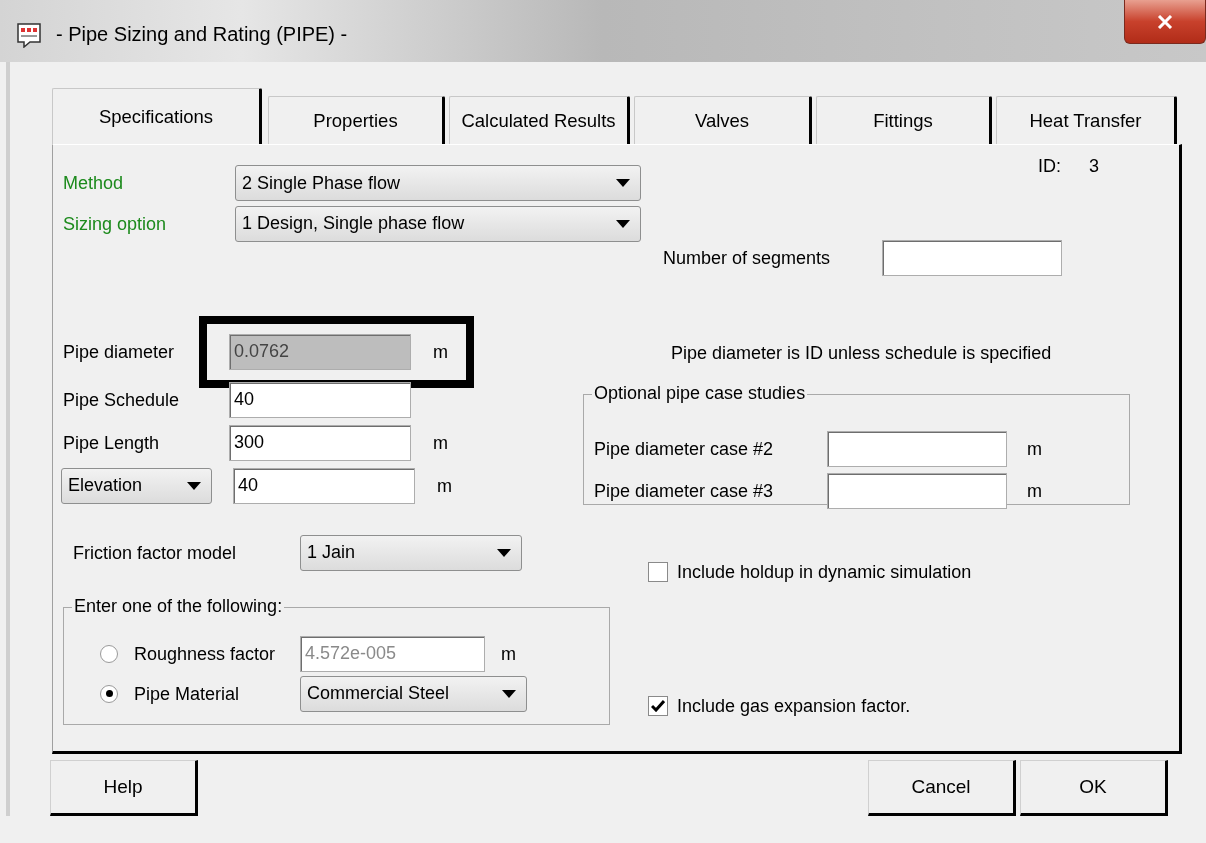  I want to click on segments-field, so click(972, 257).